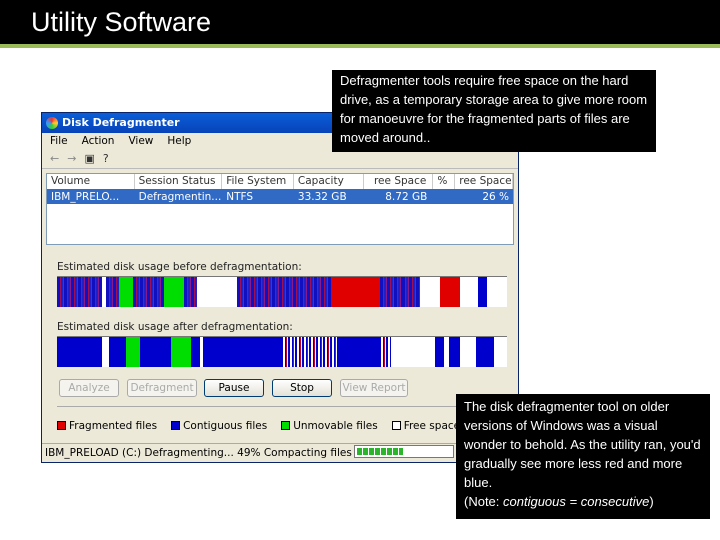 This screenshot has height=540, width=720. Describe the element at coordinates (329, 426) in the screenshot. I see `legend-unmovable: Unmovable files` at that location.